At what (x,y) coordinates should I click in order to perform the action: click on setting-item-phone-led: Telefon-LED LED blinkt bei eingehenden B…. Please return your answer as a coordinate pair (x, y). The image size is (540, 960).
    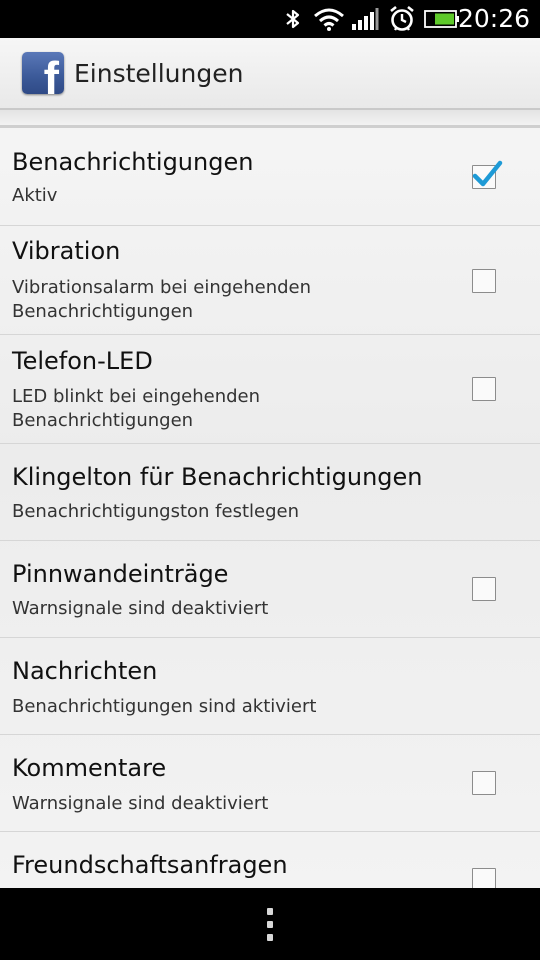
    Looking at the image, I should click on (270, 389).